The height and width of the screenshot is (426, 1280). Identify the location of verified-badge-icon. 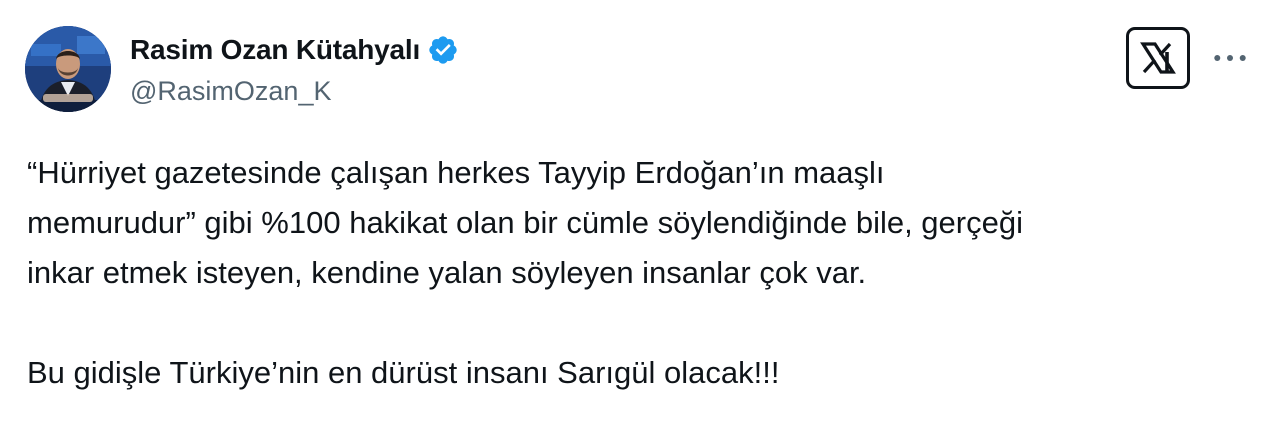
(443, 50).